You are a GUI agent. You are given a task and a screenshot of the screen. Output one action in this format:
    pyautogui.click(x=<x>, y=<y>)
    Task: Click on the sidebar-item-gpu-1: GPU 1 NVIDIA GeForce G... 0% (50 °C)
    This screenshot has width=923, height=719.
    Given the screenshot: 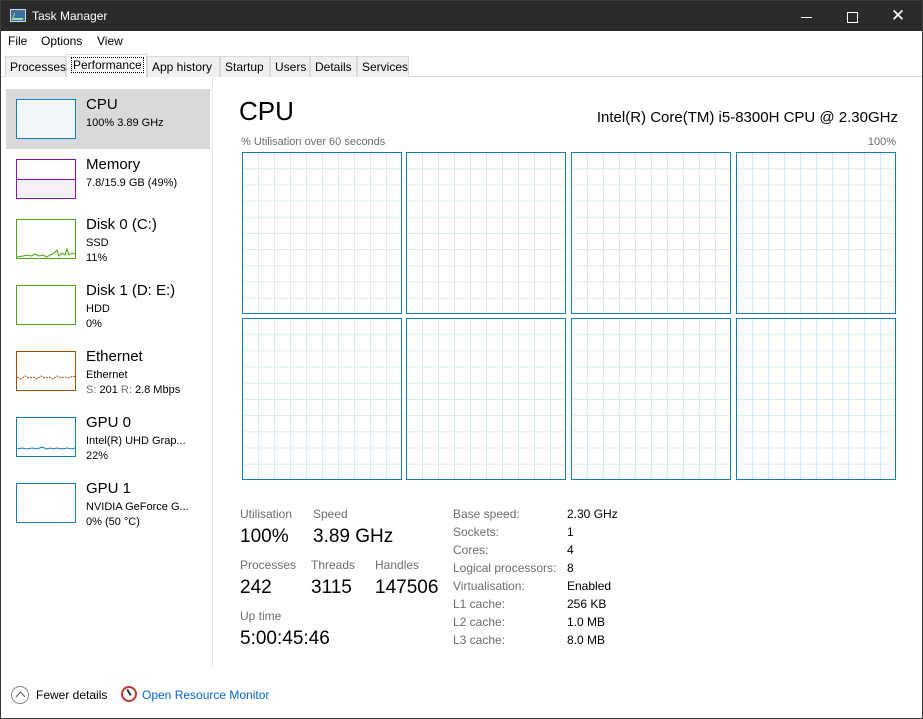 What is the action you would take?
    pyautogui.click(x=108, y=503)
    